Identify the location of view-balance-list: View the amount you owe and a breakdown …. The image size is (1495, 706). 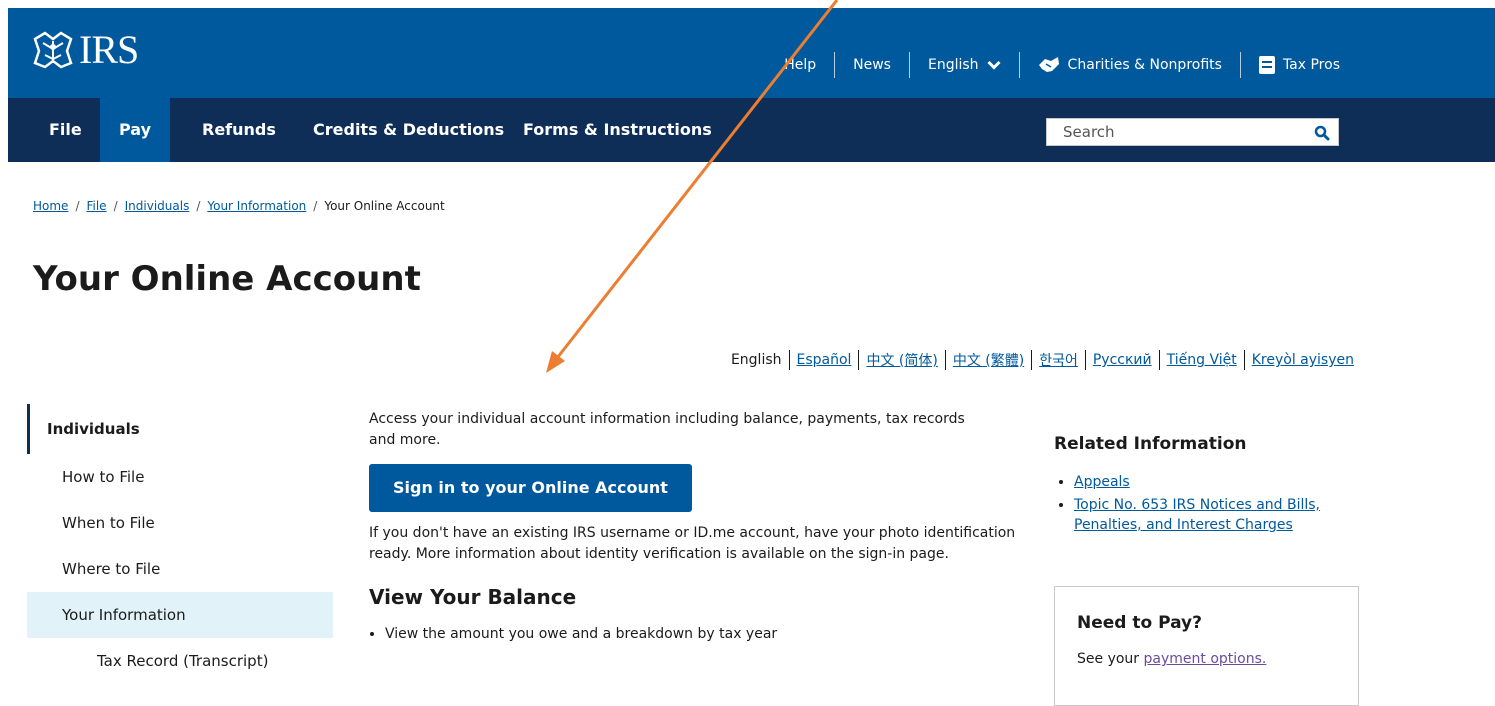
(694, 634).